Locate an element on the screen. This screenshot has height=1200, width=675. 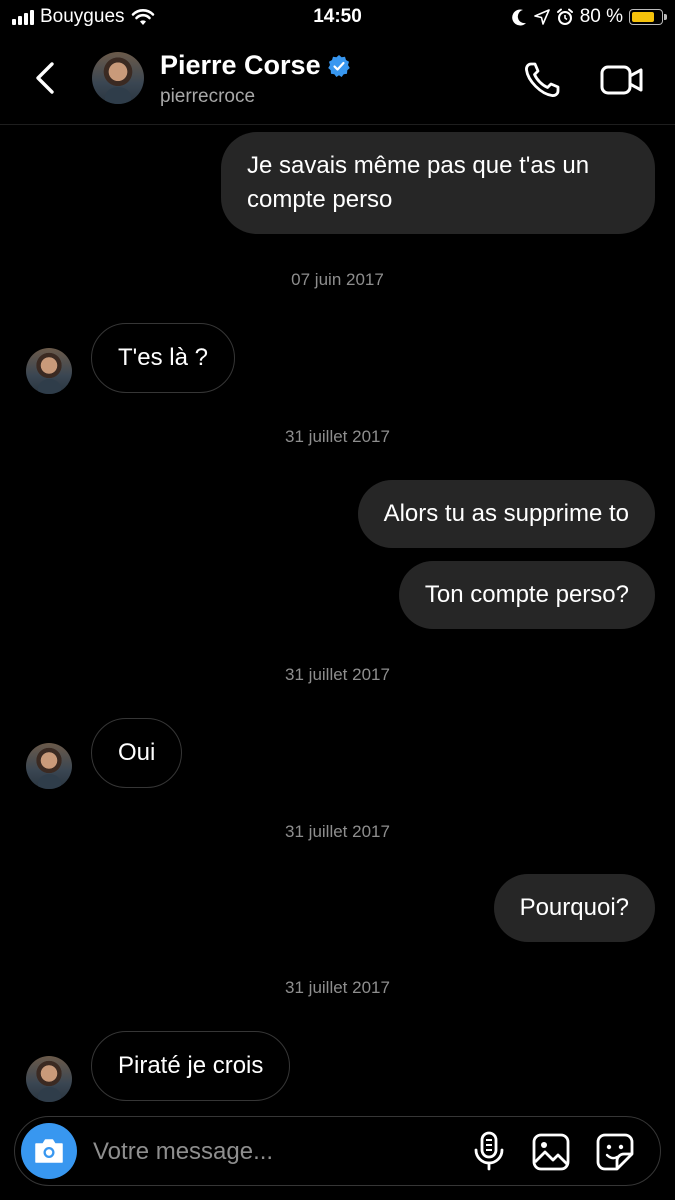
date-separator: 07 juin 2017 is located at coordinates (337, 279).